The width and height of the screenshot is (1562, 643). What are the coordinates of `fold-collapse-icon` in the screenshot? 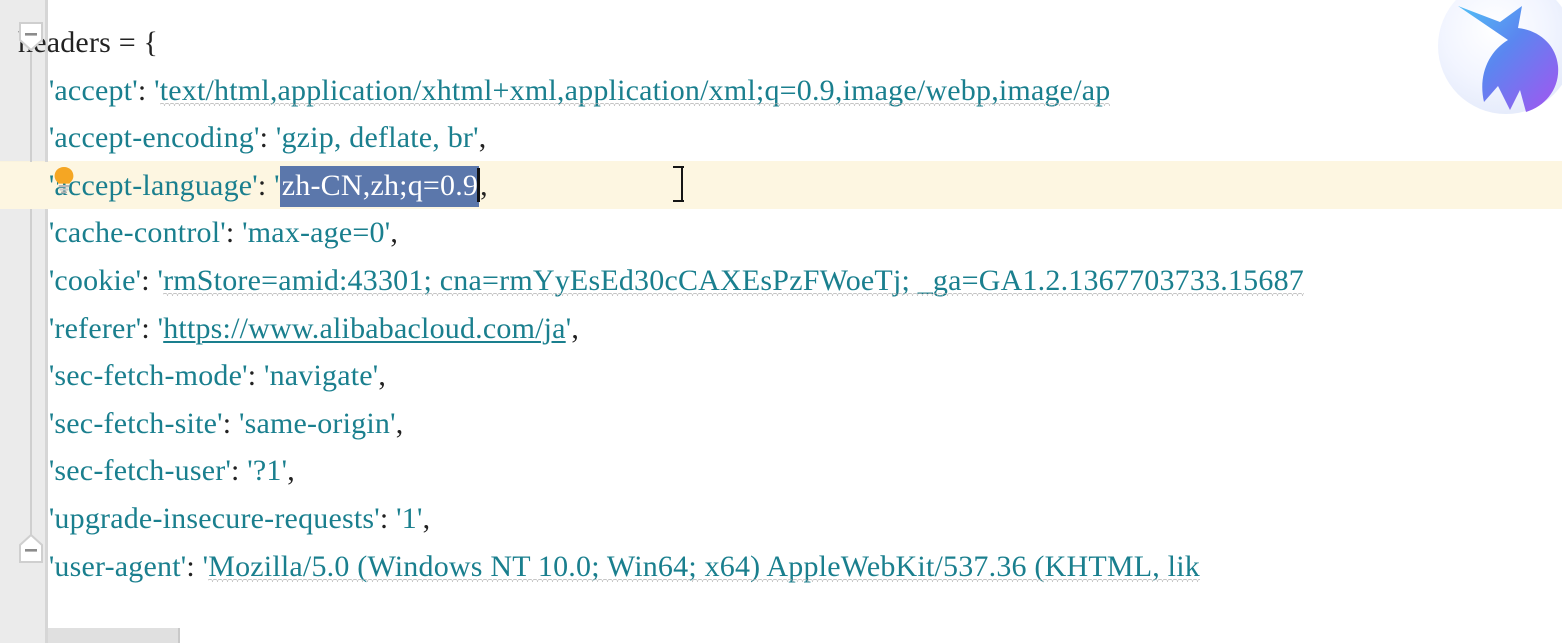 It's located at (31, 37).